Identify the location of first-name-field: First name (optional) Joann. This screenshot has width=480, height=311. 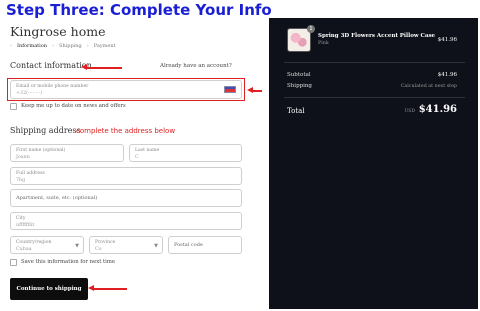
(67, 153).